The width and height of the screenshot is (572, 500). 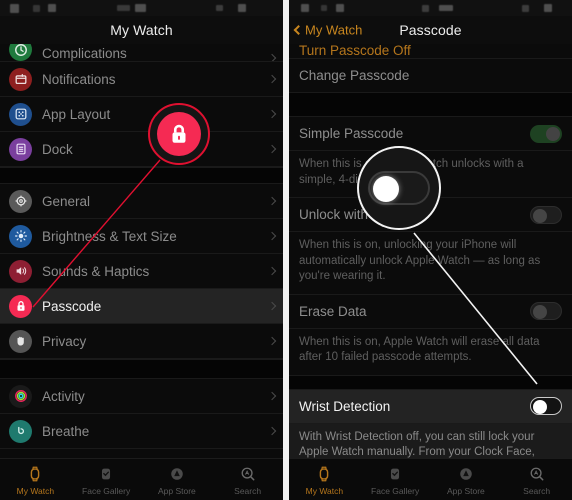 What do you see at coordinates (64, 341) in the screenshot?
I see `sidebar-item-label: Privacy` at bounding box center [64, 341].